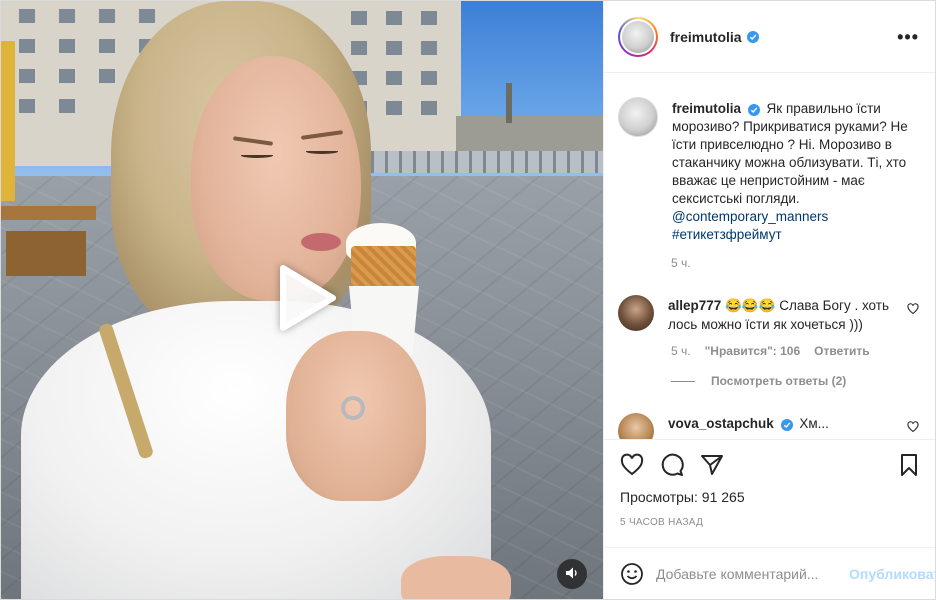  I want to click on speaker-icon, so click(572, 574).